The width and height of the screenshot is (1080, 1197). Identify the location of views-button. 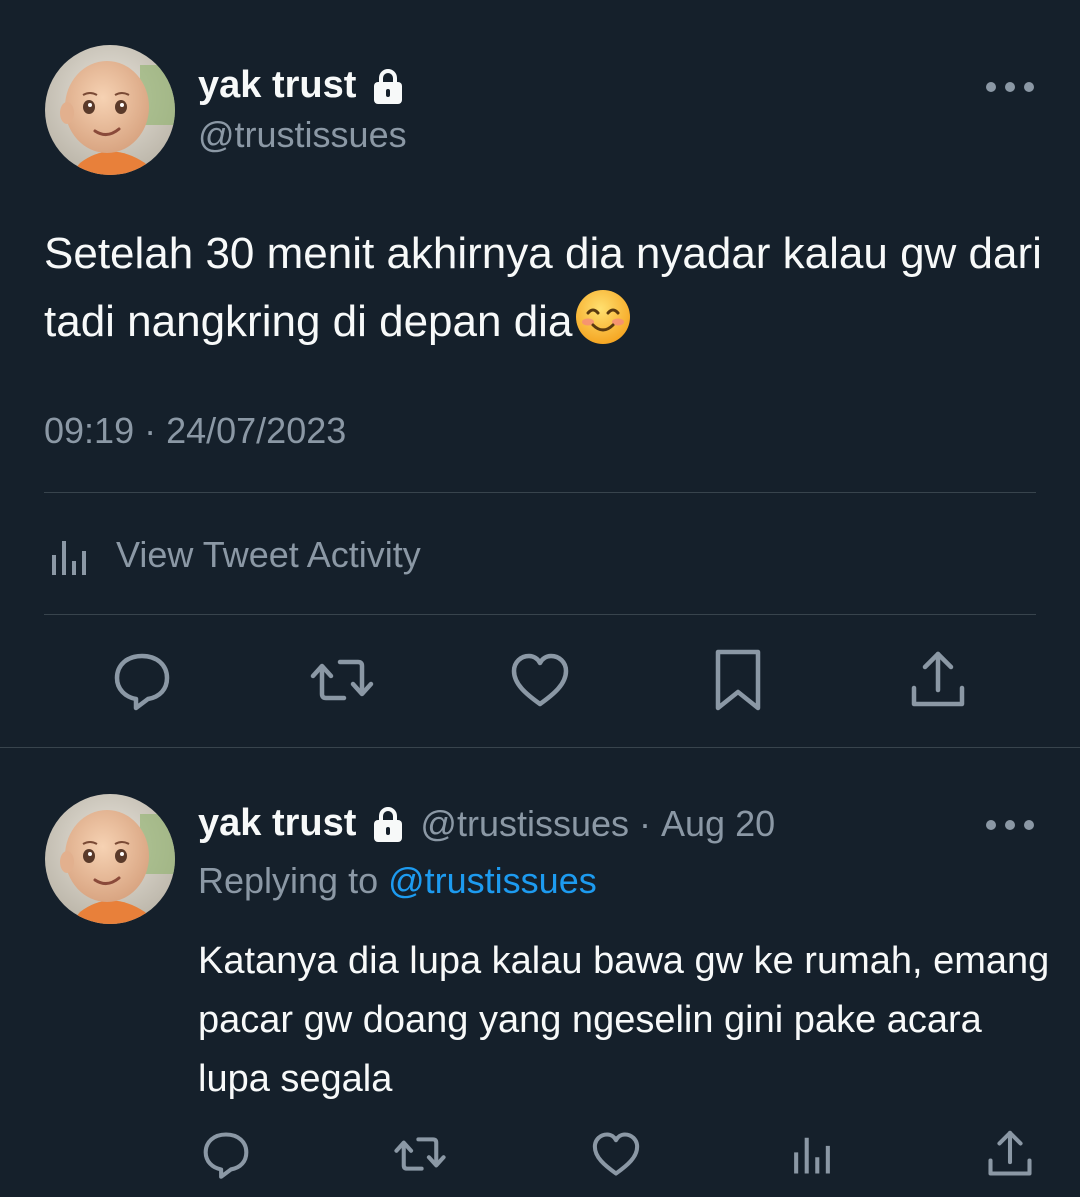
(812, 1154).